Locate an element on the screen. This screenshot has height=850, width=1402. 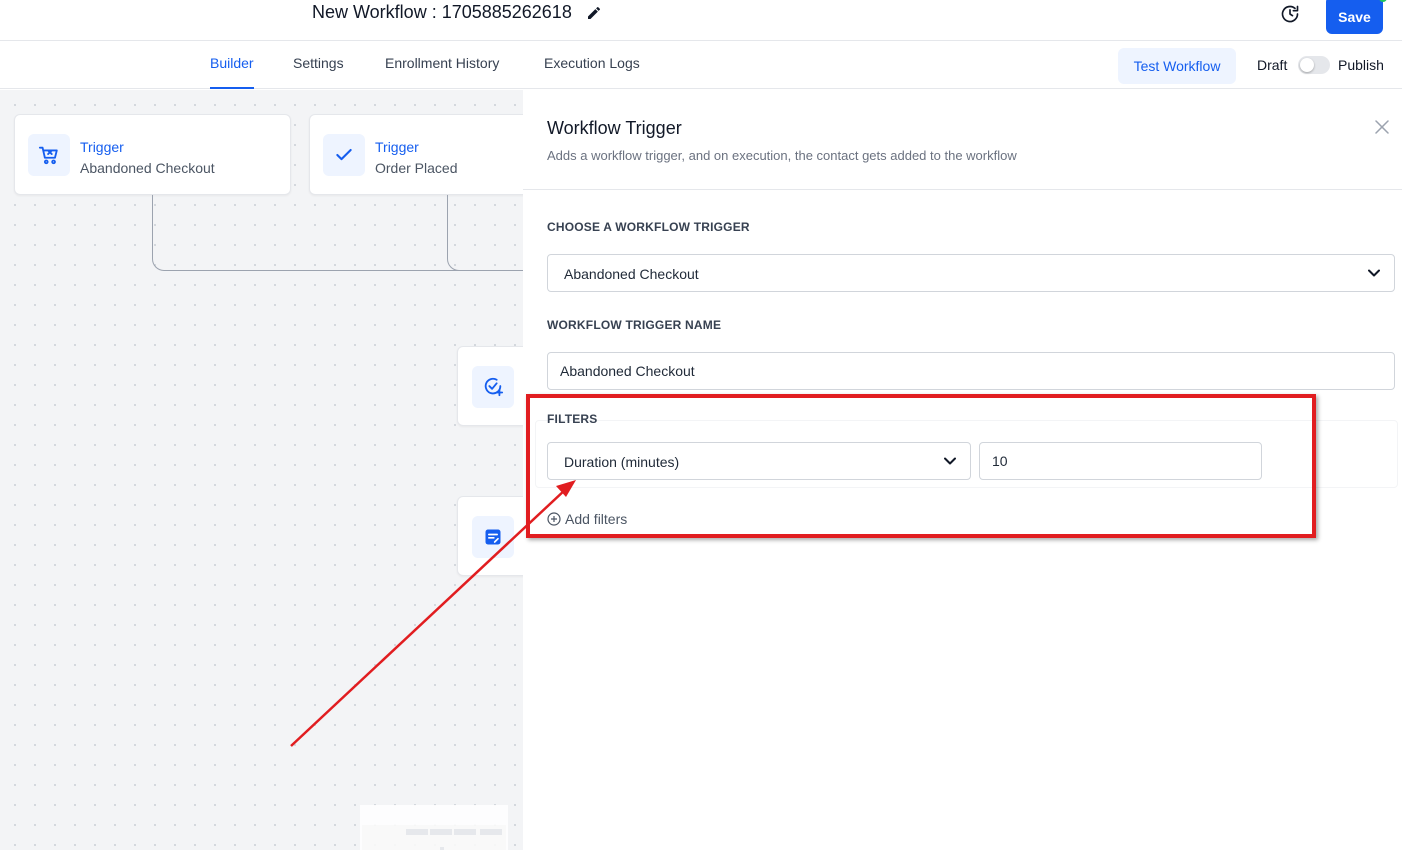
workflow-title: New Workflow : 1705885262618 is located at coordinates (442, 12).